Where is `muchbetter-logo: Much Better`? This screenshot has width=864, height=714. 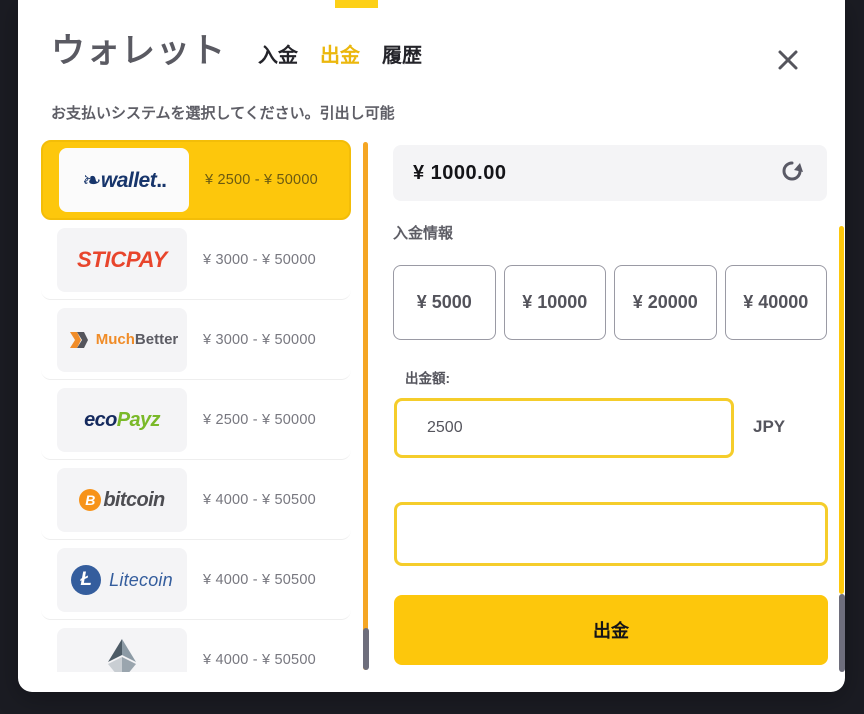
muchbetter-logo: Much Better is located at coordinates (122, 339).